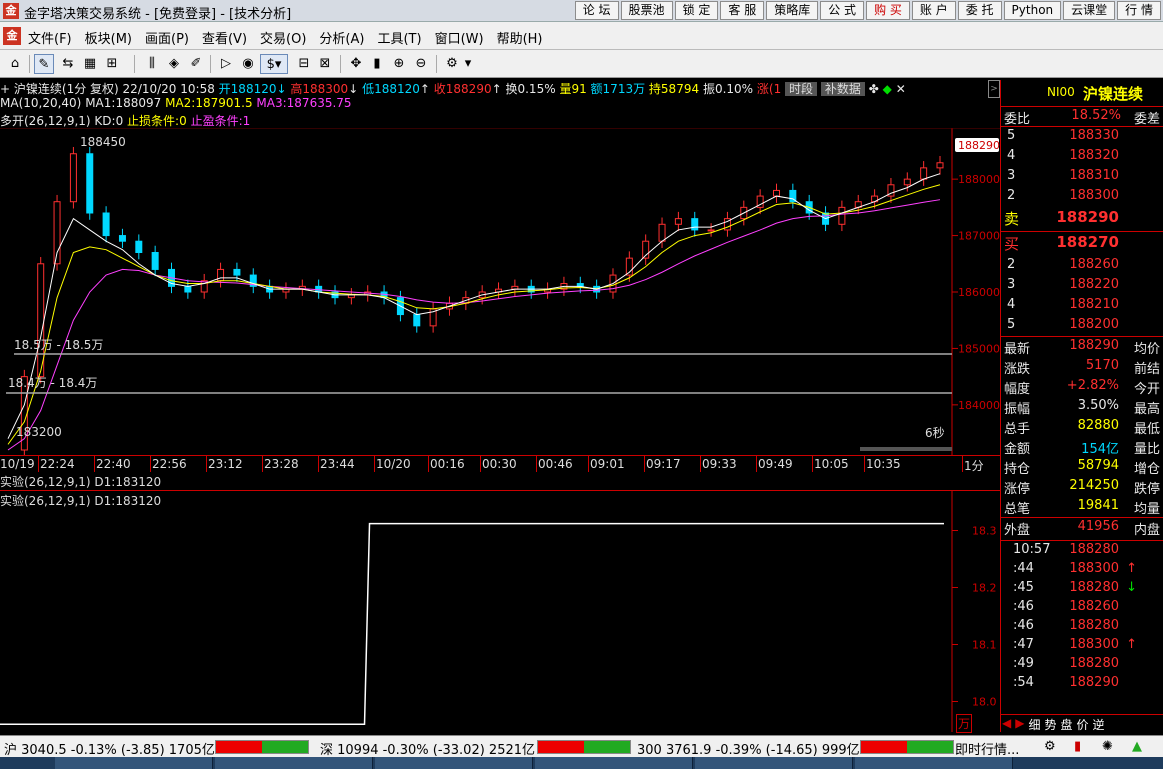 This screenshot has height=769, width=1163. What do you see at coordinates (1082, 286) in the screenshot?
I see `bid-row: 3 188220` at bounding box center [1082, 286].